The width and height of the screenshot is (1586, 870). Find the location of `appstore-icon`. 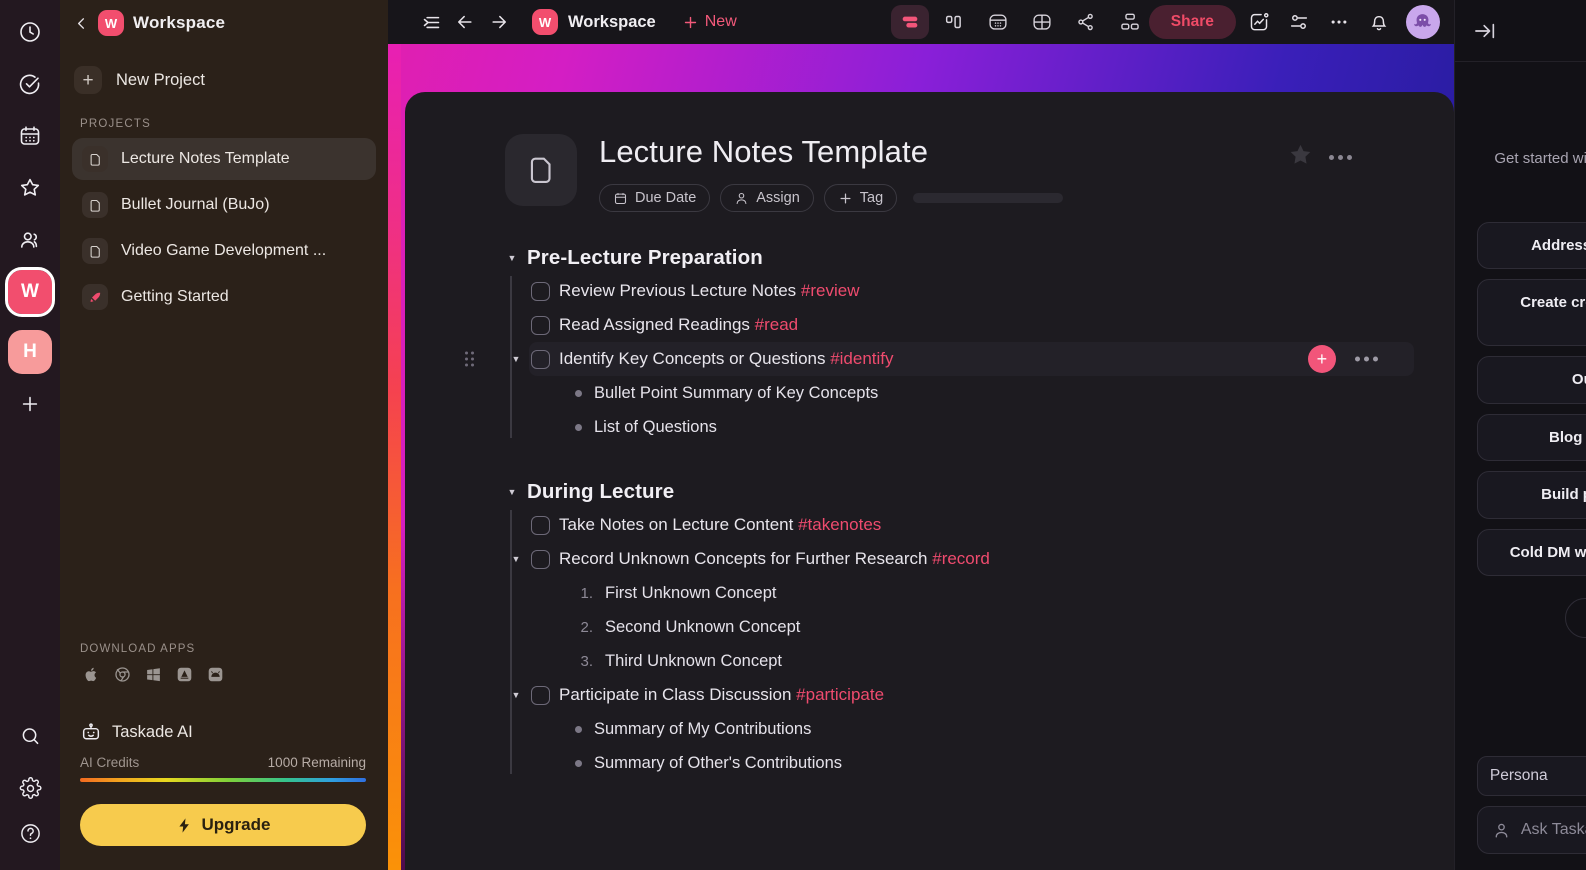

appstore-icon is located at coordinates (184, 674).